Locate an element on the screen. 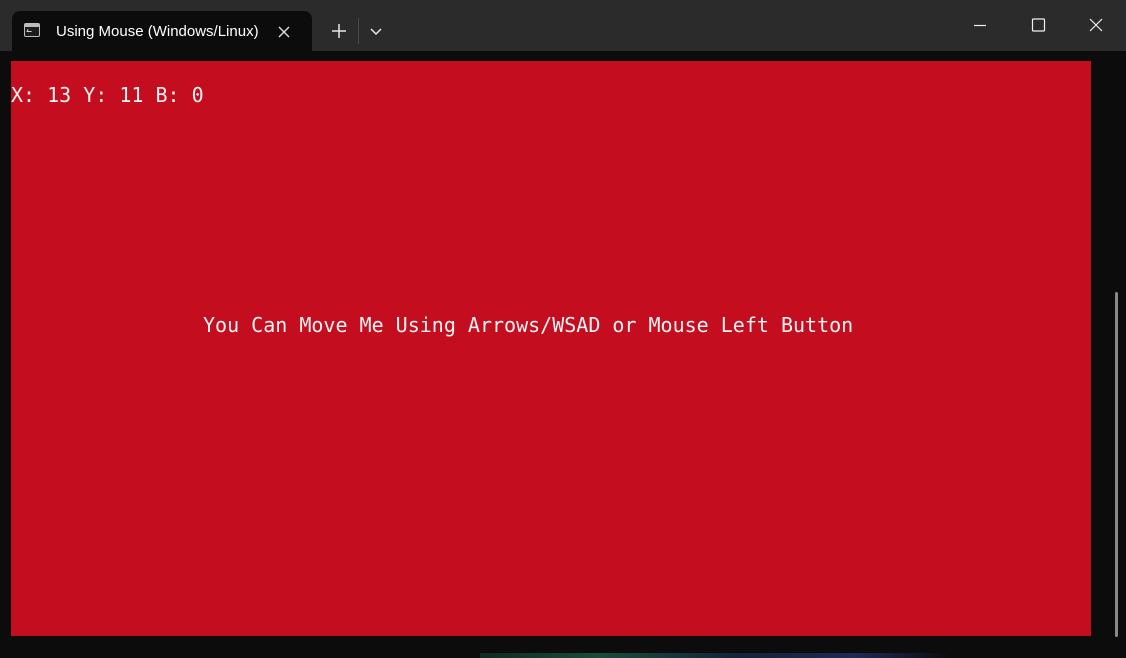 Image resolution: width=1126 pixels, height=658 pixels. minimize-icon is located at coordinates (980, 25).